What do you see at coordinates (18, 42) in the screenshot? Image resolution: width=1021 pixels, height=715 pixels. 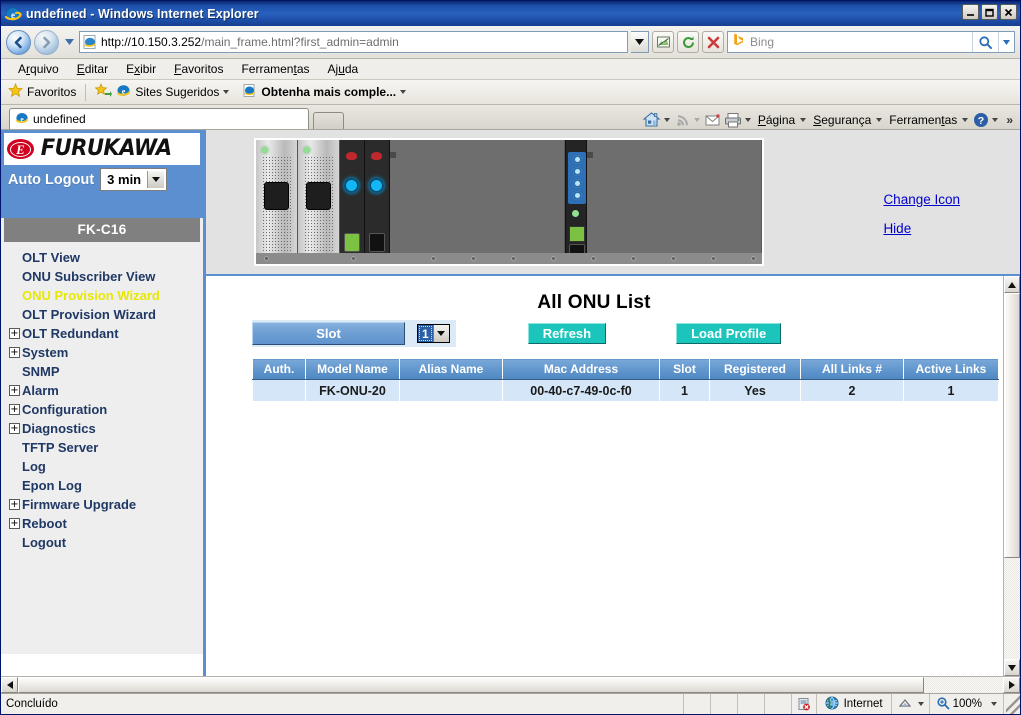 I see `back-button` at bounding box center [18, 42].